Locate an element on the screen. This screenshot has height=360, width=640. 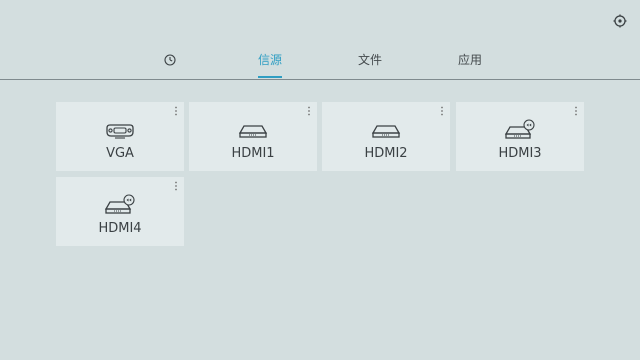
tab-files-label: 文件 is located at coordinates (369, 60).